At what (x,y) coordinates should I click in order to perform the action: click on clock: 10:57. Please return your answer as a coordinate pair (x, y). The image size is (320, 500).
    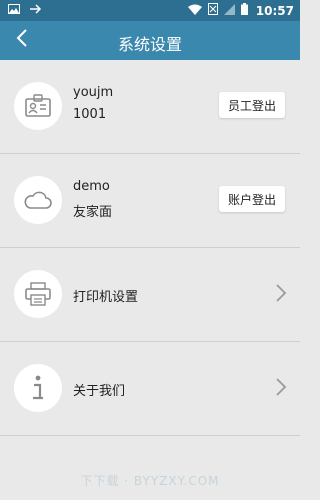
    Looking at the image, I should click on (274, 10).